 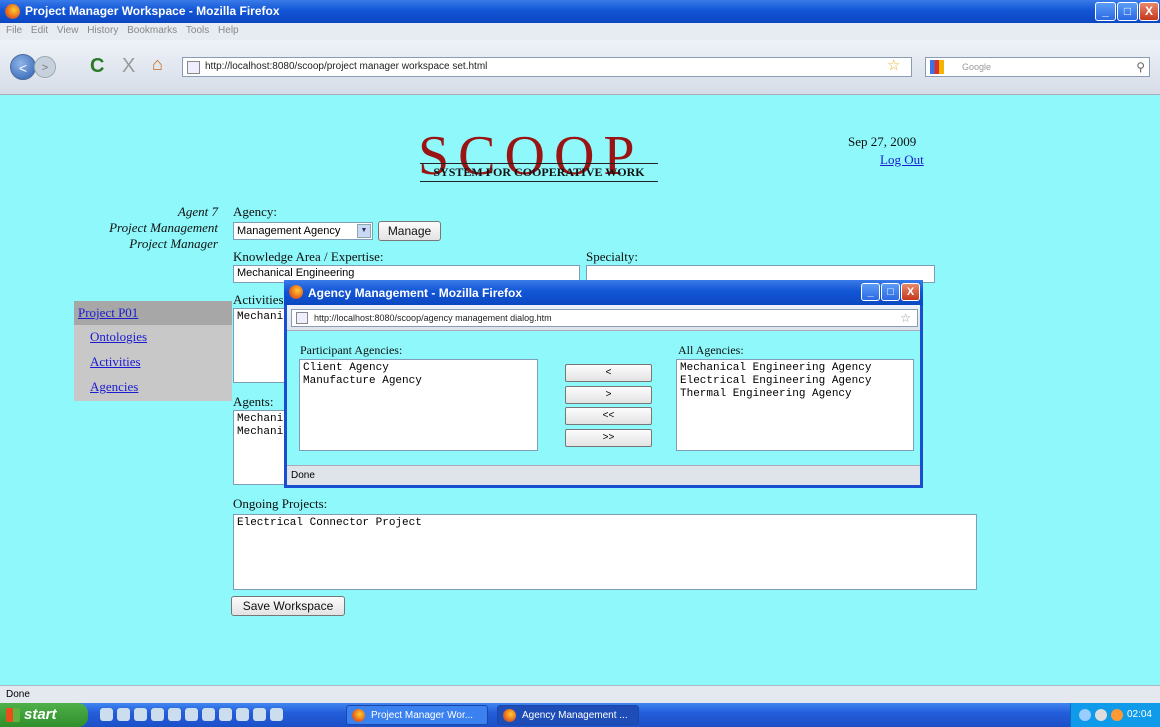 I want to click on specialty-label: Specialty:, so click(x=612, y=256).